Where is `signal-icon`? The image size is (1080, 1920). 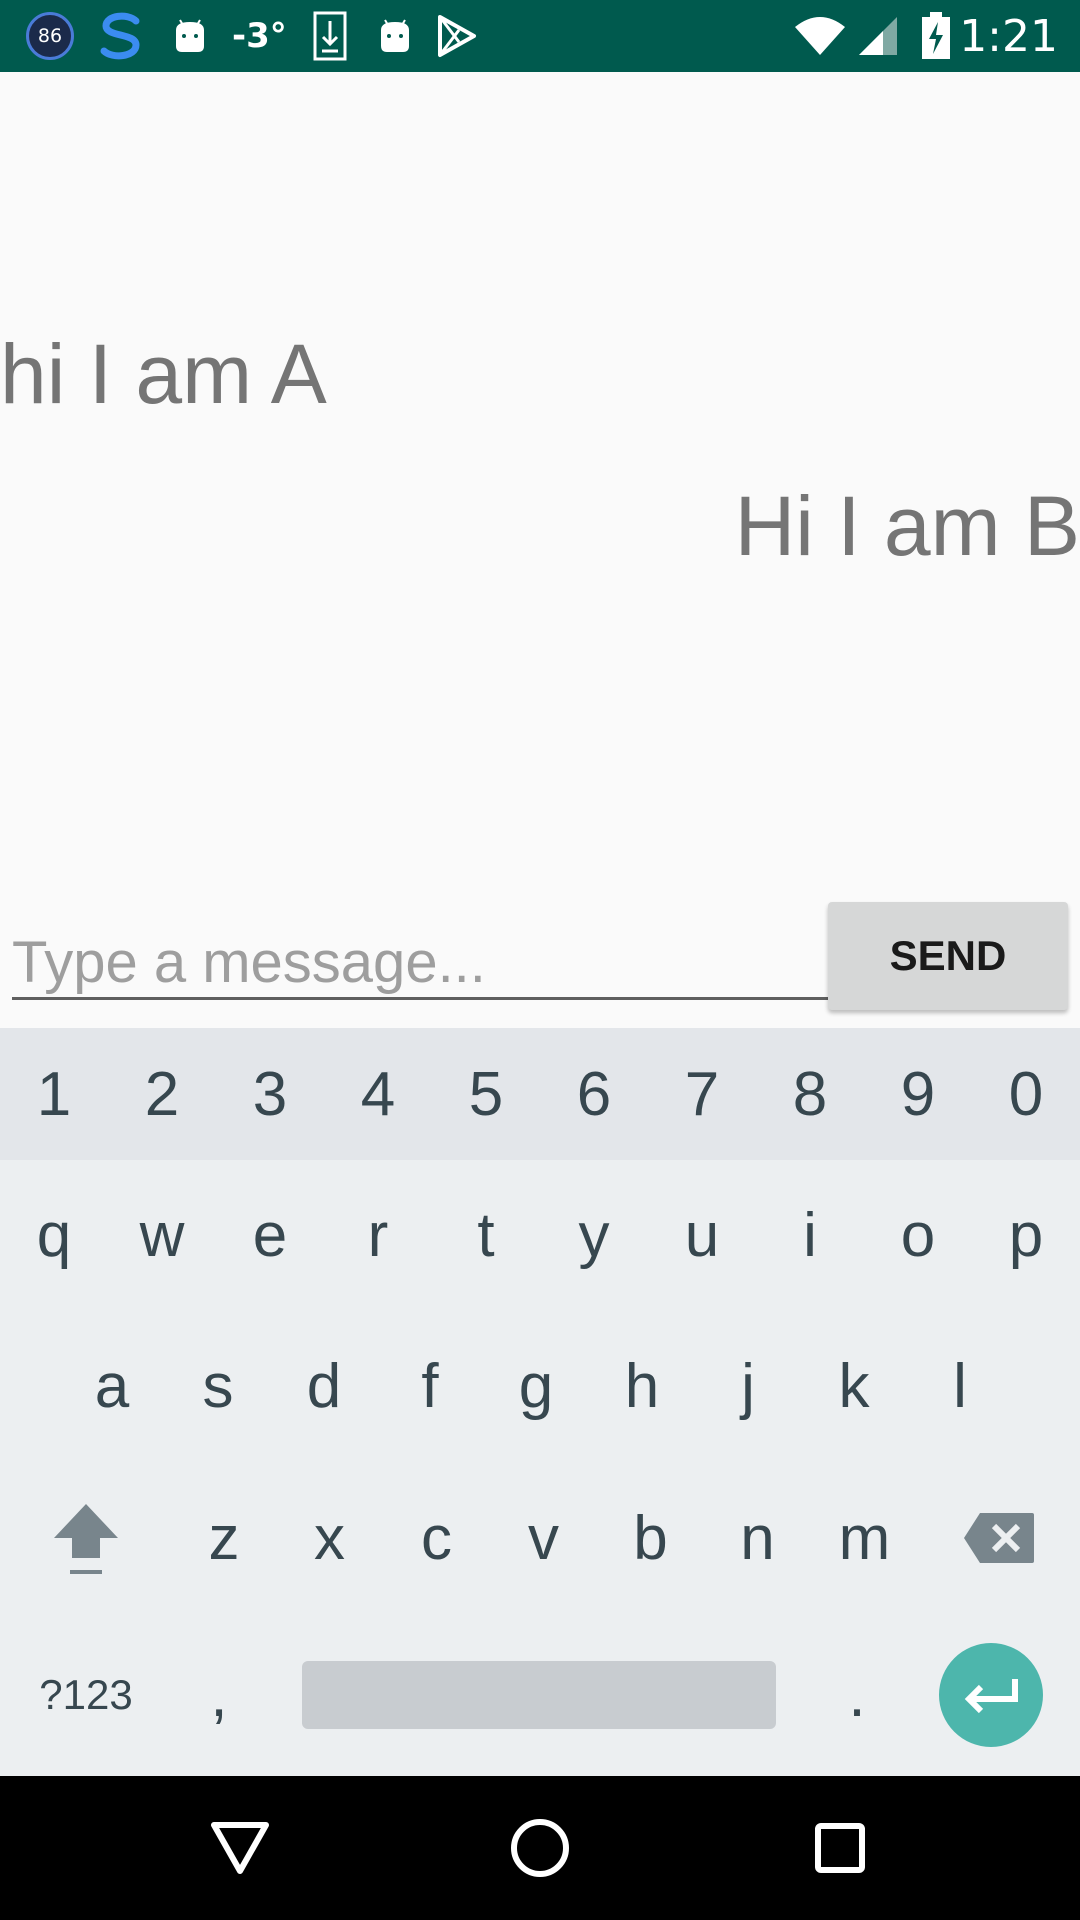
signal-icon is located at coordinates (878, 36).